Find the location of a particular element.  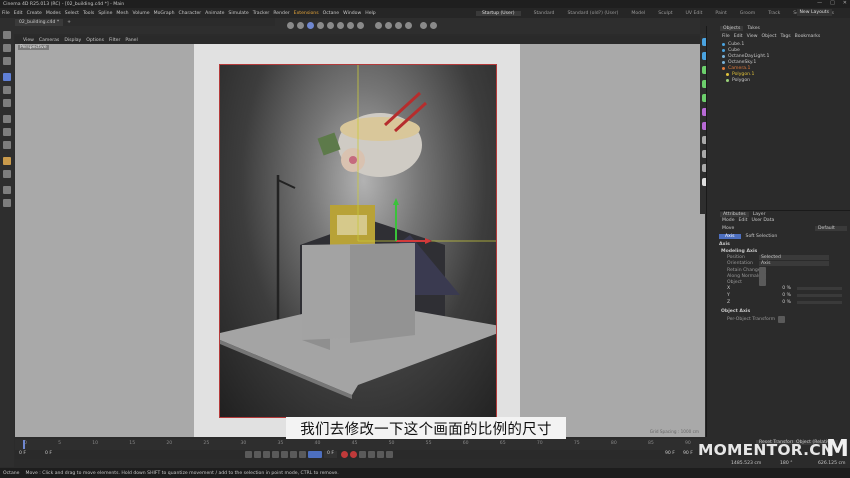

menu-volume: Volume is located at coordinates (141, 13).